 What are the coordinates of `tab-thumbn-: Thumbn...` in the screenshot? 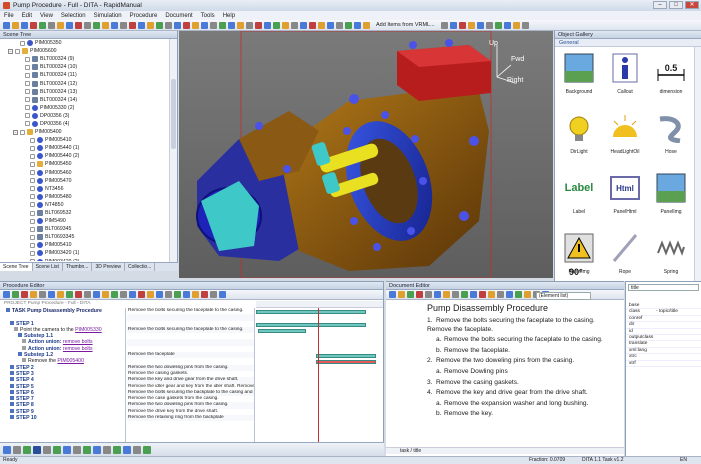 It's located at (78, 267).